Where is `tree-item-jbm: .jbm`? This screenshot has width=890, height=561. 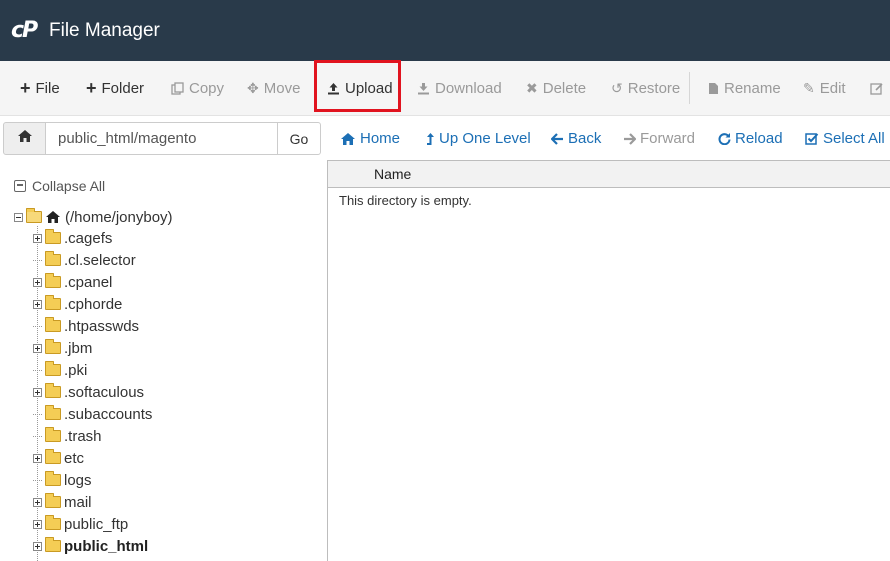
tree-item-jbm: .jbm is located at coordinates (62, 348).